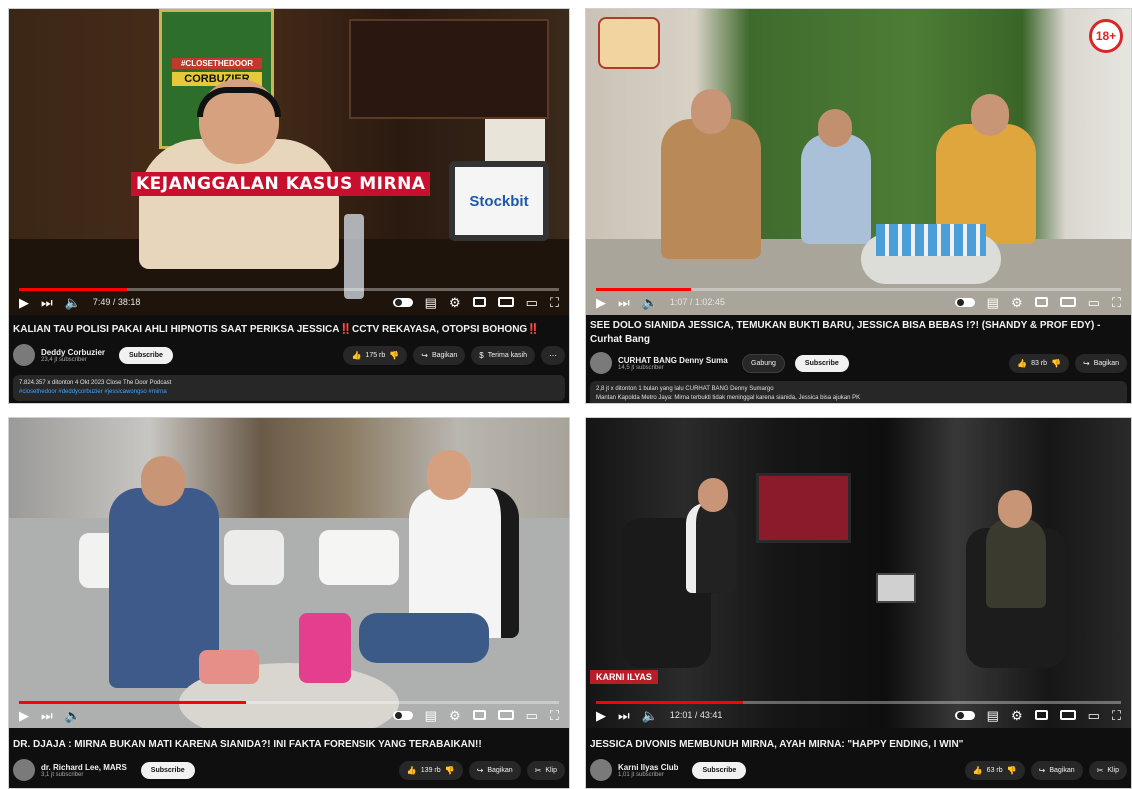  I want to click on join-button: Gabung, so click(763, 363).